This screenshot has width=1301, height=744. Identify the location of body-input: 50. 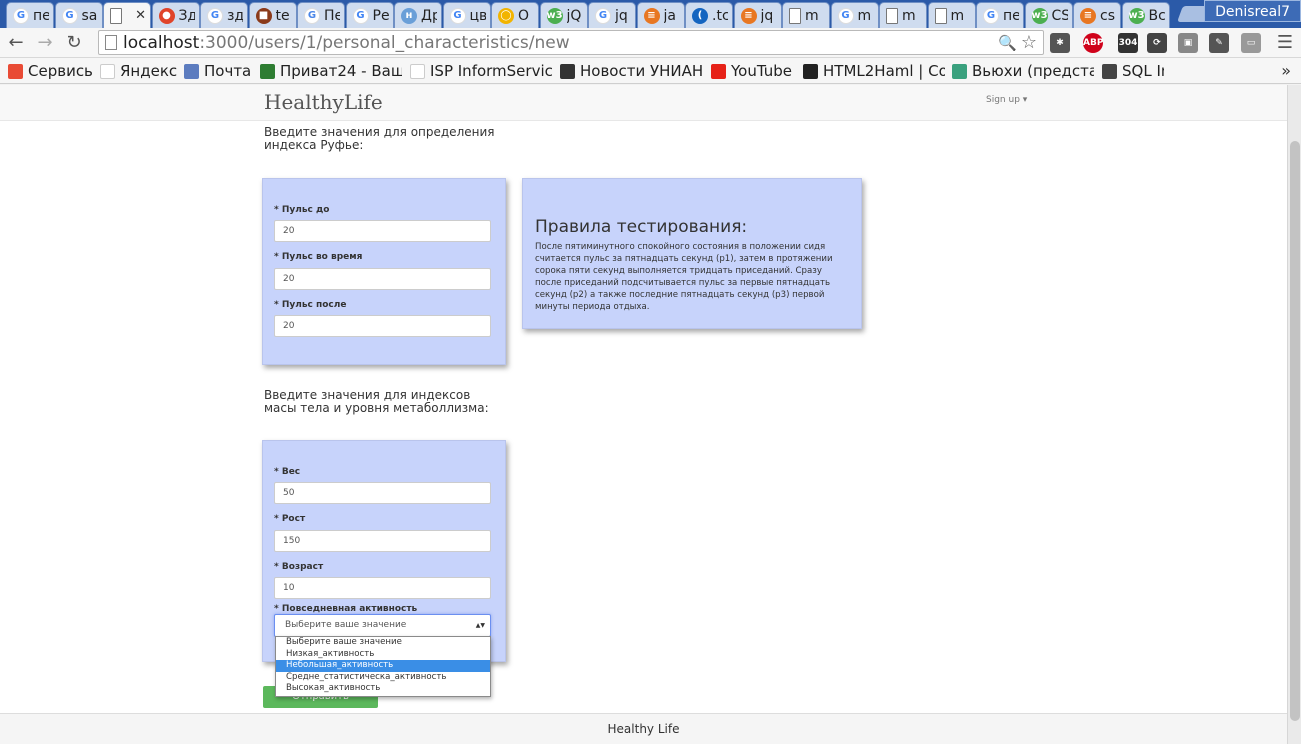
(382, 493).